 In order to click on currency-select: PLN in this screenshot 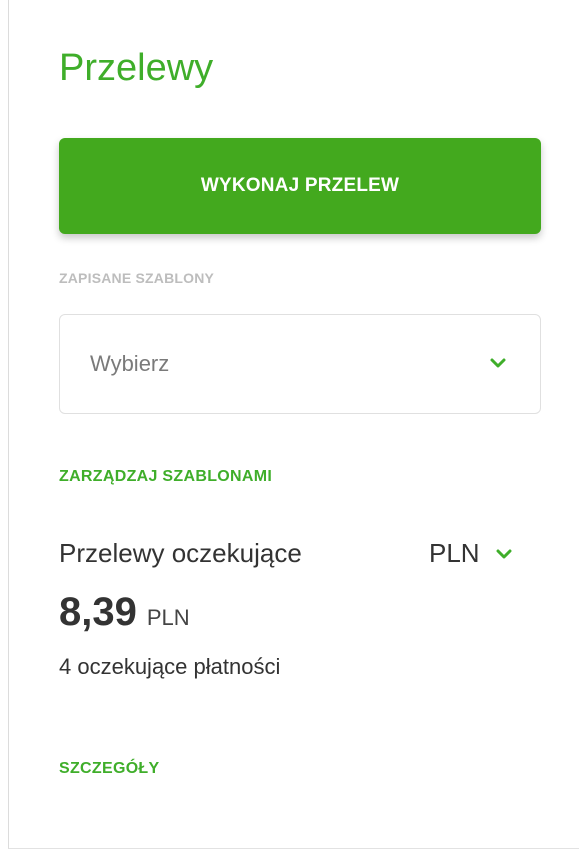, I will do `click(471, 553)`.